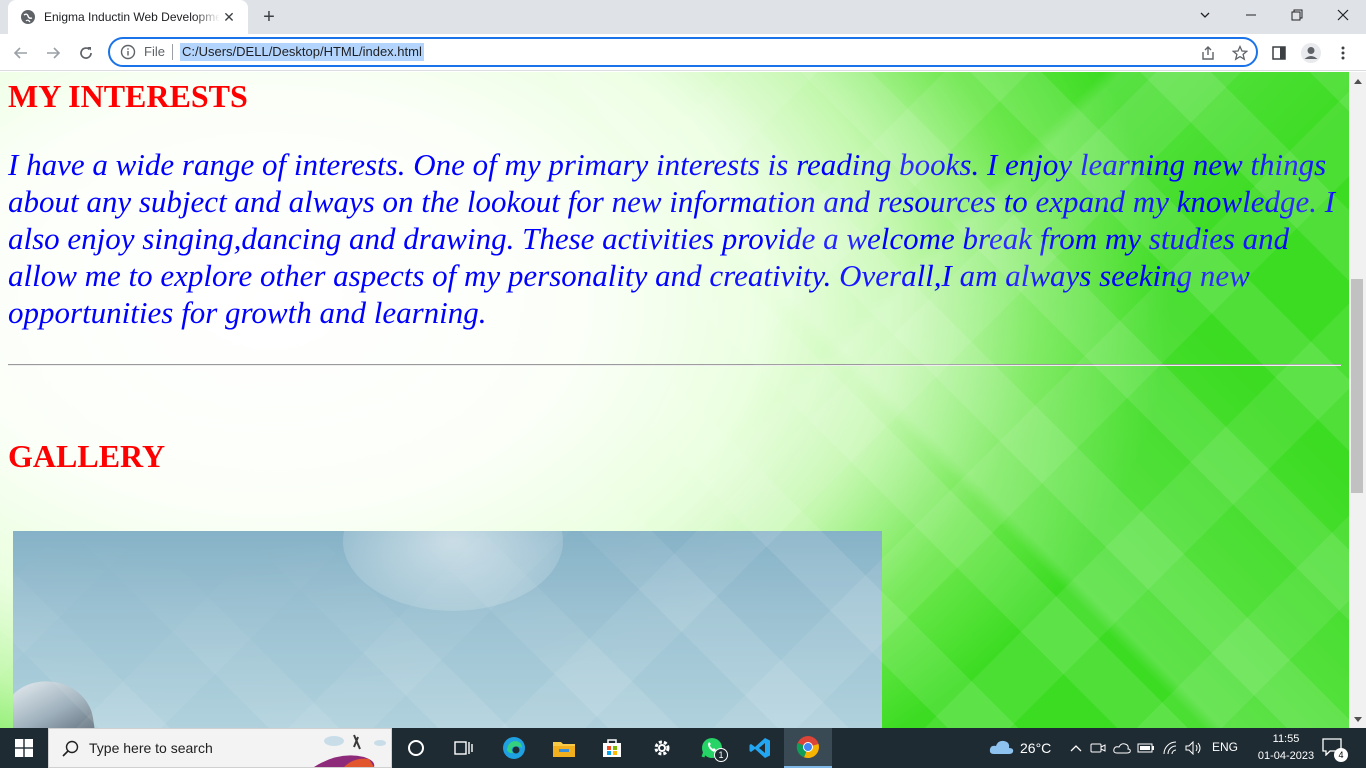 The width and height of the screenshot is (1366, 768). I want to click on side-panel-icon, so click(1279, 53).